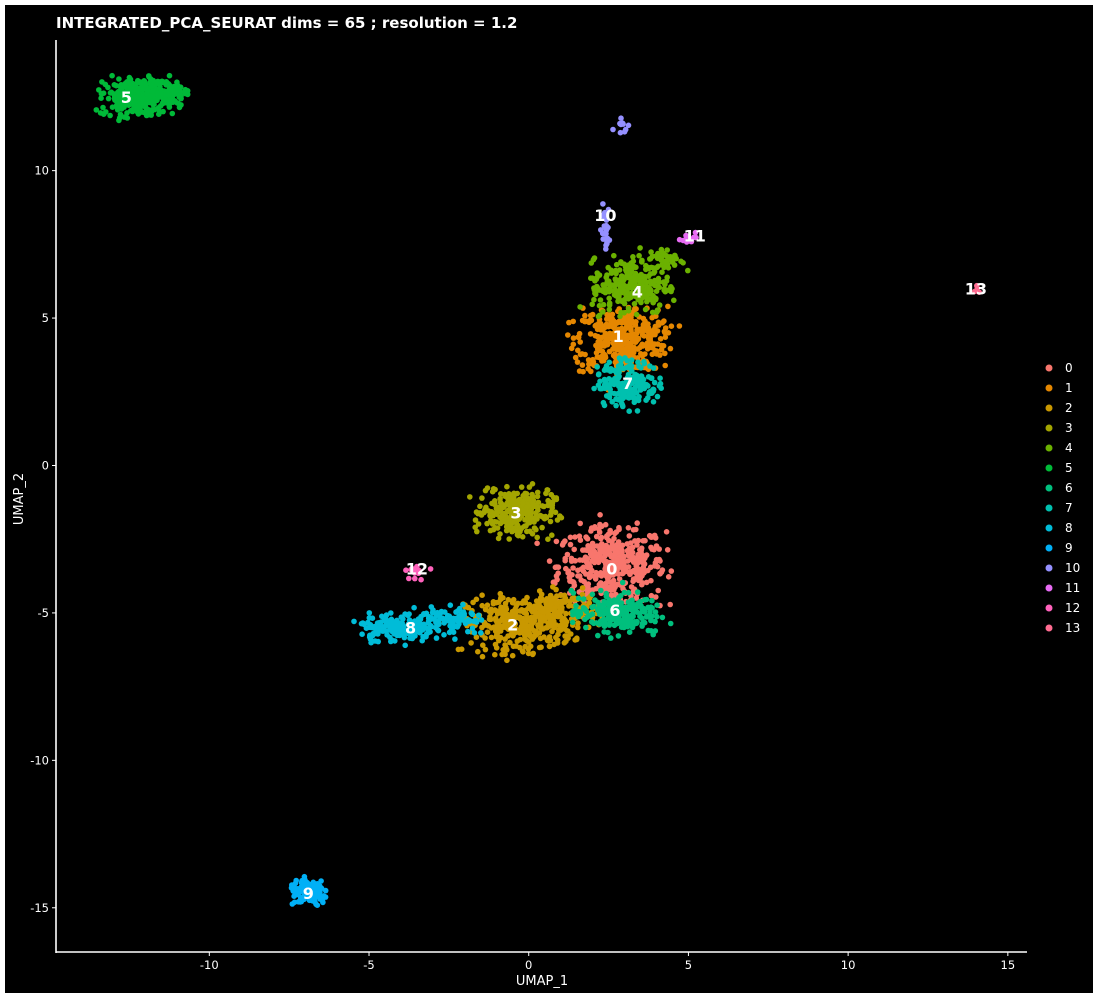 This screenshot has width=1100, height=1000. Describe the element at coordinates (637, 292) in the screenshot. I see `cluster-label-4: 4` at that location.